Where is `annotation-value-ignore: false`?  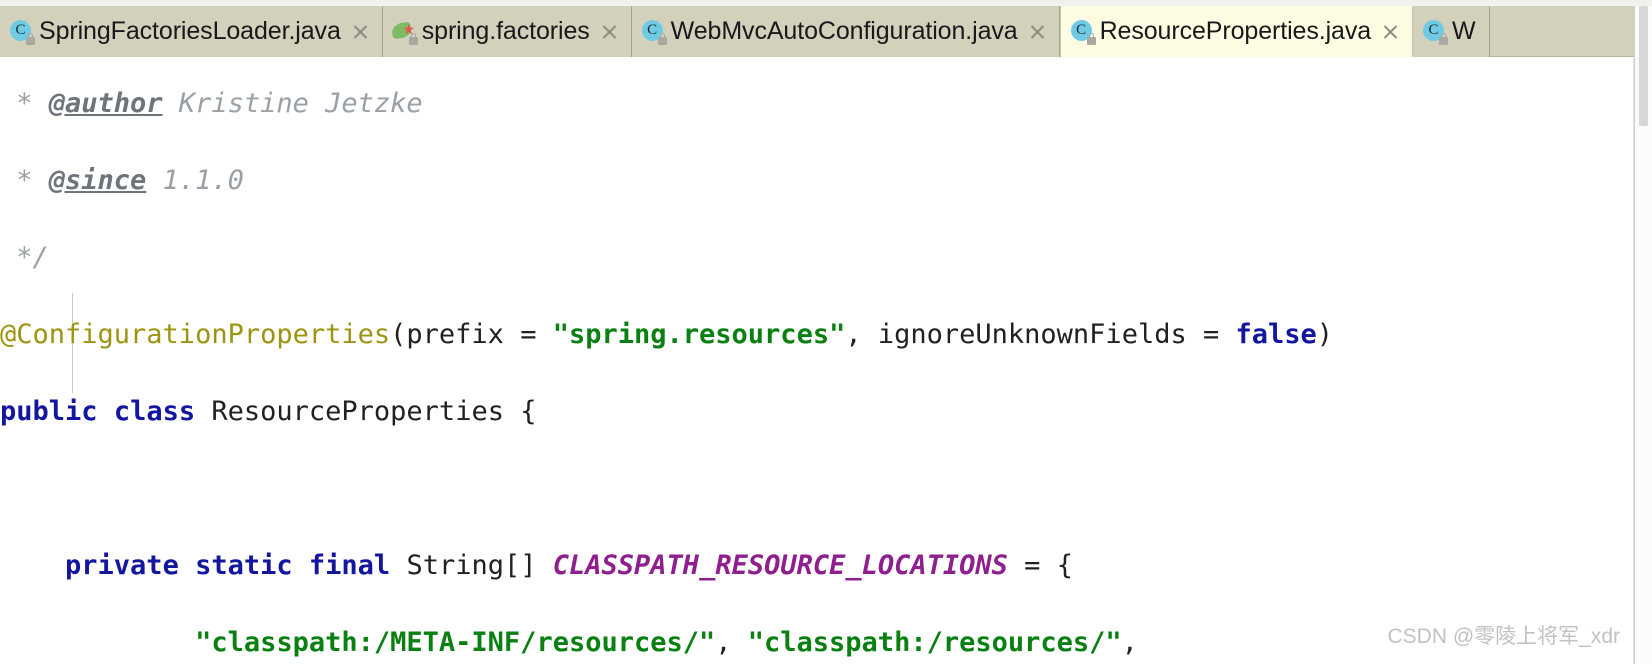
annotation-value-ignore: false is located at coordinates (1276, 334).